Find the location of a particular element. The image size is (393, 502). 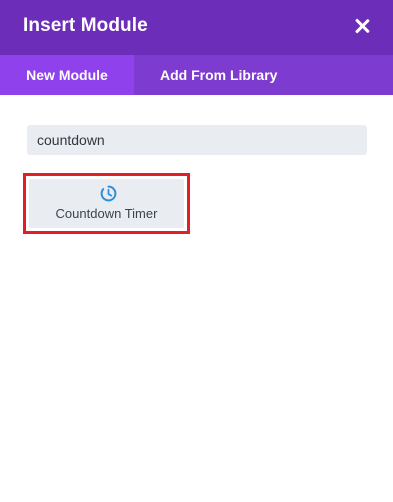

countdown-timer-icon is located at coordinates (108, 193).